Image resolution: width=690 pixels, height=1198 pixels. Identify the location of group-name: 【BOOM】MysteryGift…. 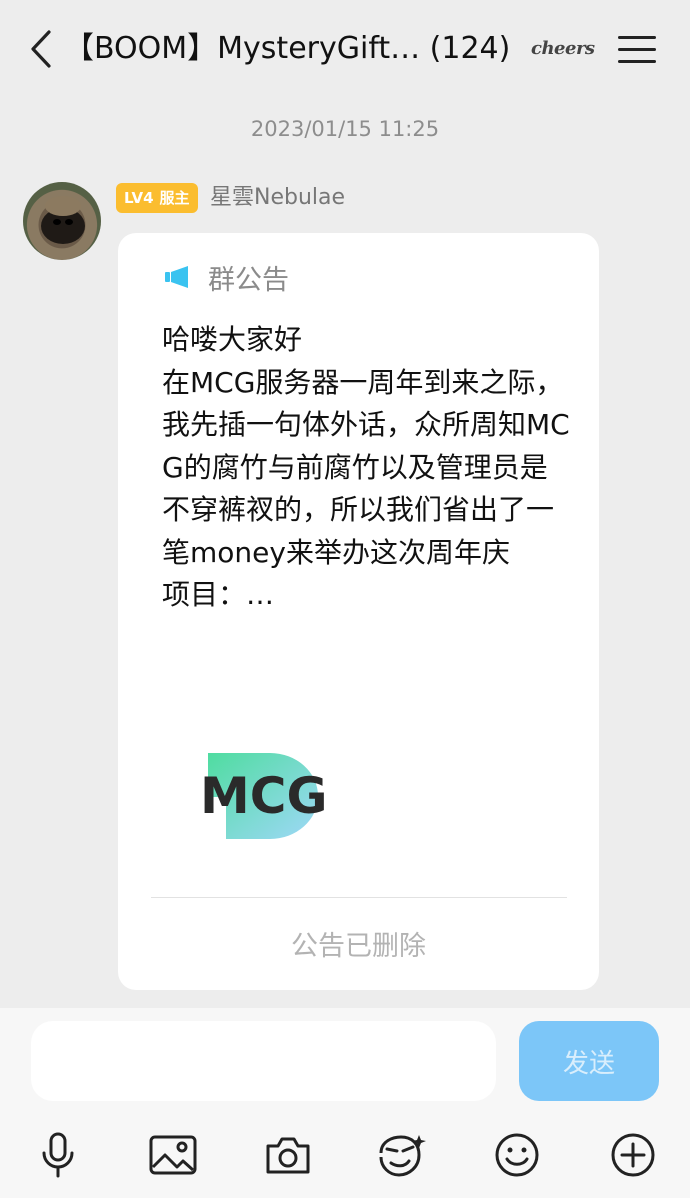
(242, 48).